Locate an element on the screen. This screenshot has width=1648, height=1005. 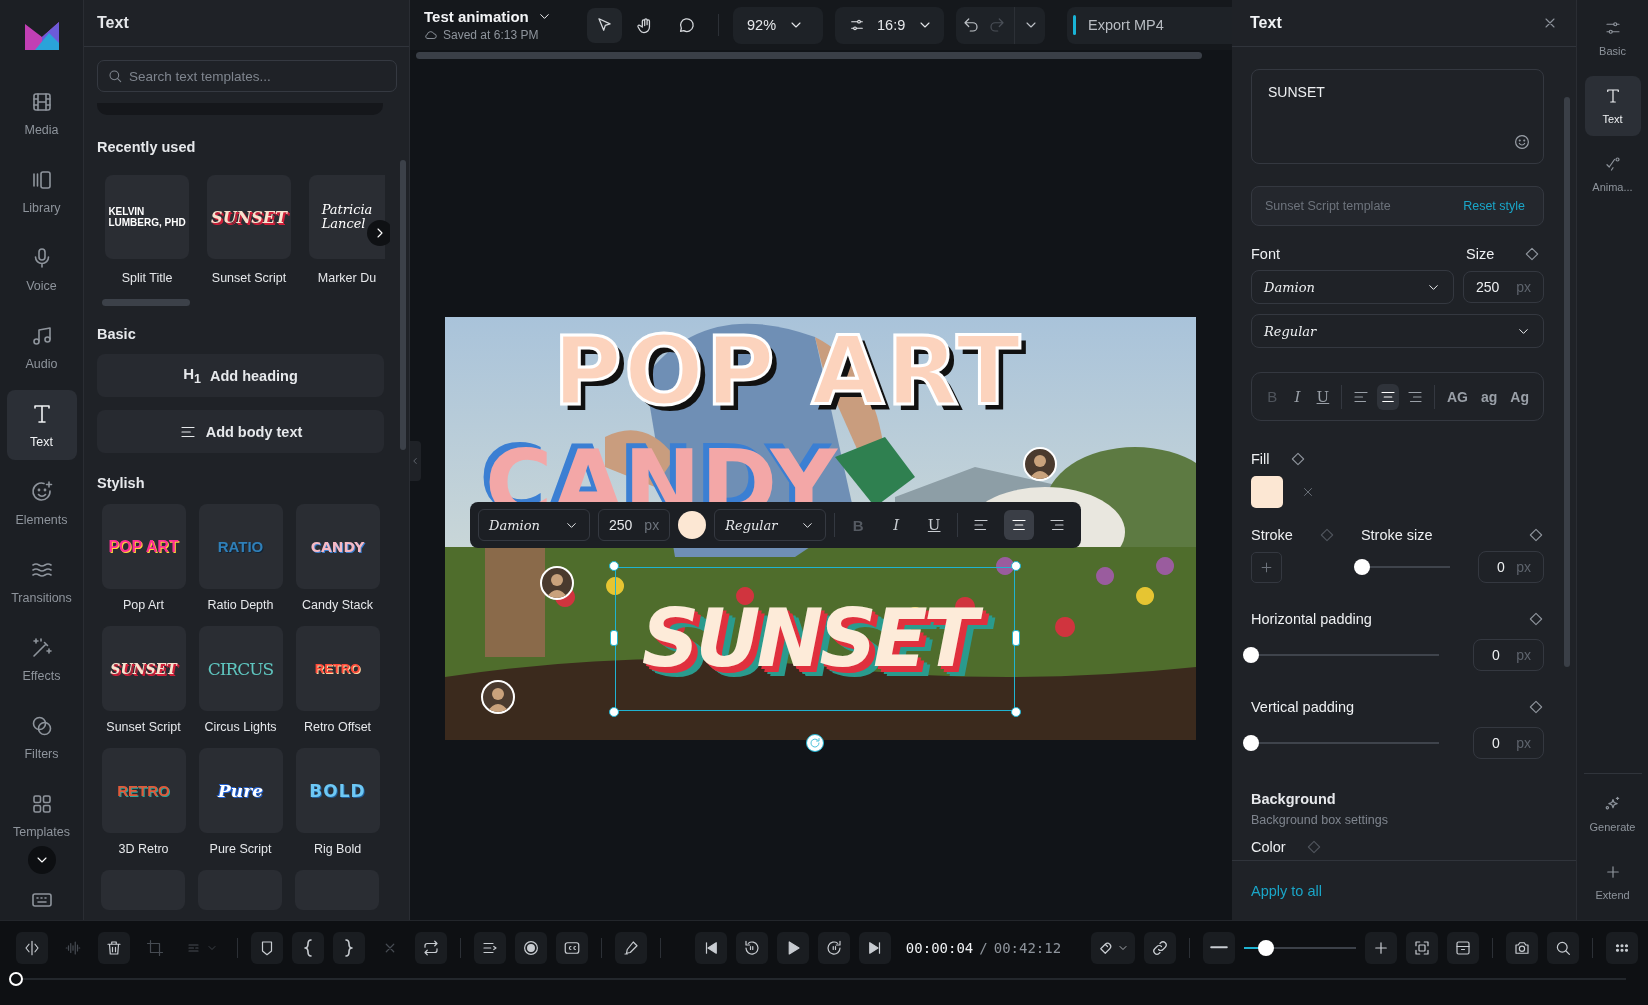
expand-button is located at coordinates (42, 860).